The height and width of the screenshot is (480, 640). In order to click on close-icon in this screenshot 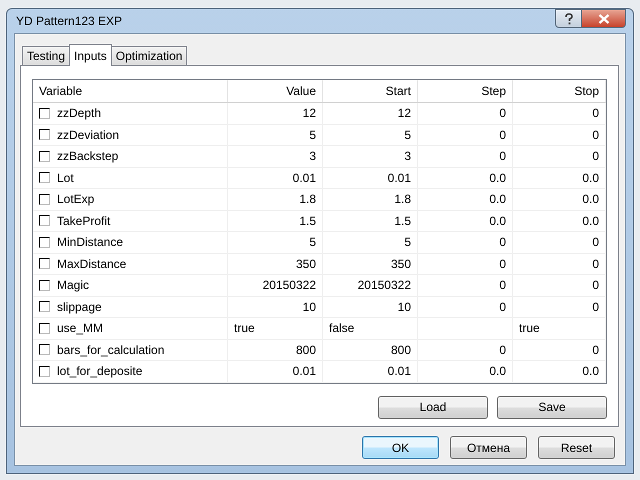, I will do `click(604, 19)`.